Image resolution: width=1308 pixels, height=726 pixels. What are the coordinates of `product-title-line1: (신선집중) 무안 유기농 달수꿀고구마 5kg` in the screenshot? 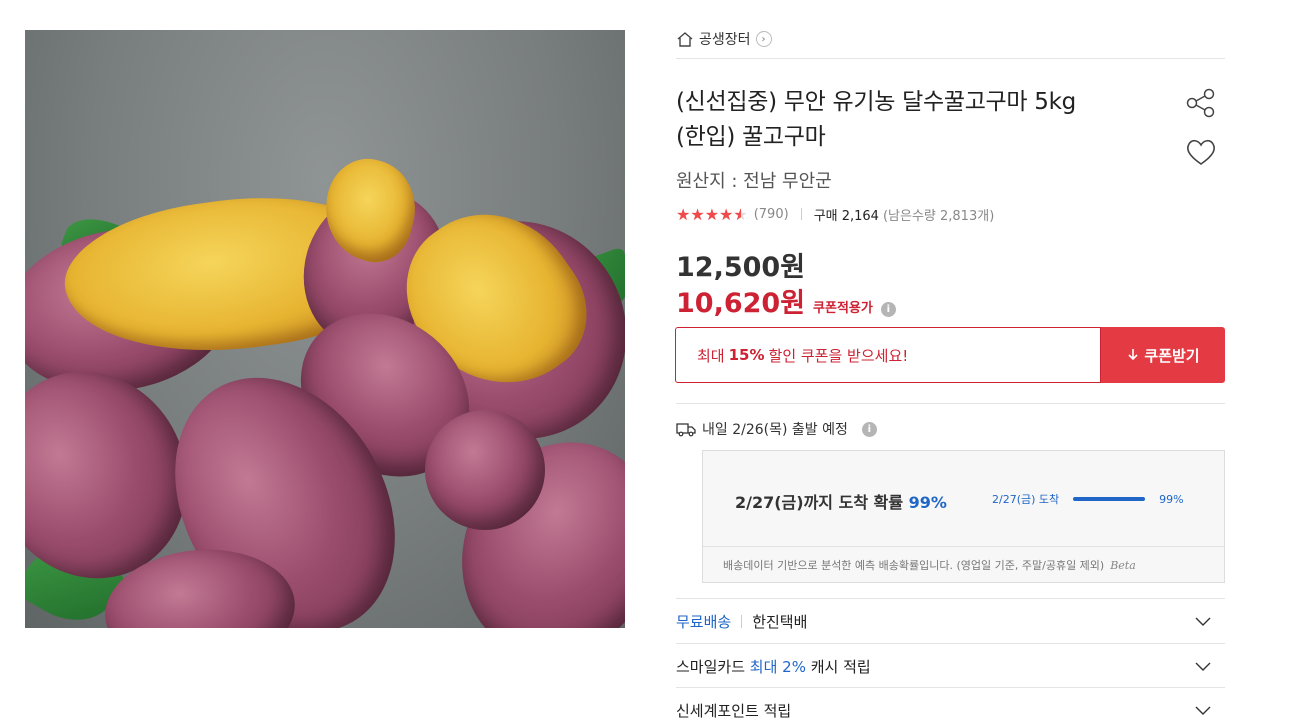 It's located at (876, 102).